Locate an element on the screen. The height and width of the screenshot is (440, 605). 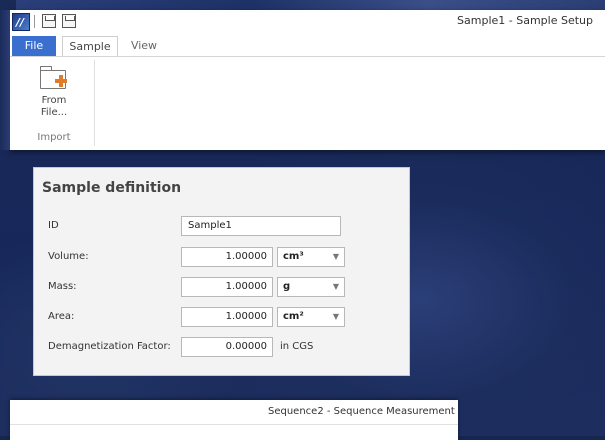
mass-field: 1.00000 is located at coordinates (227, 287).